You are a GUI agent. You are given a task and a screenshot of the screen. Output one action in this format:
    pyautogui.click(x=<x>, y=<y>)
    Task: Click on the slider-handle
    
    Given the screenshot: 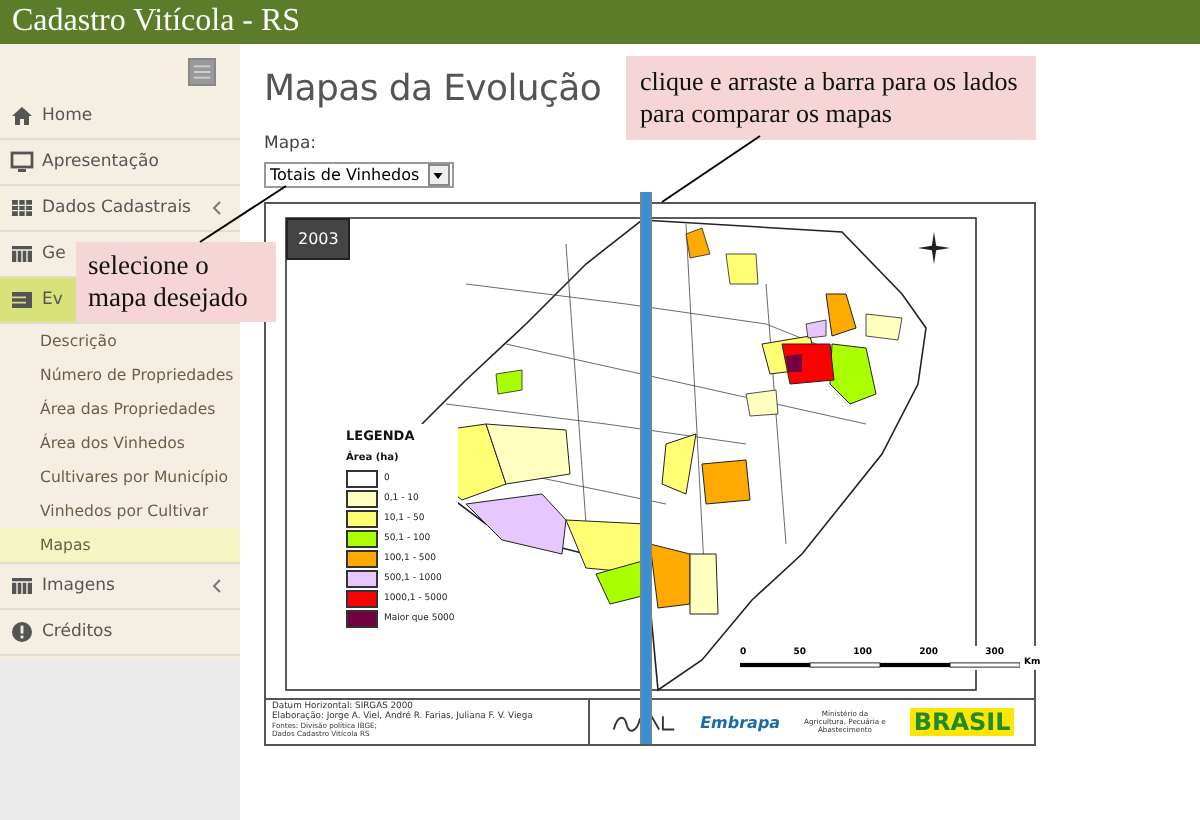 What is the action you would take?
    pyautogui.click(x=646, y=468)
    